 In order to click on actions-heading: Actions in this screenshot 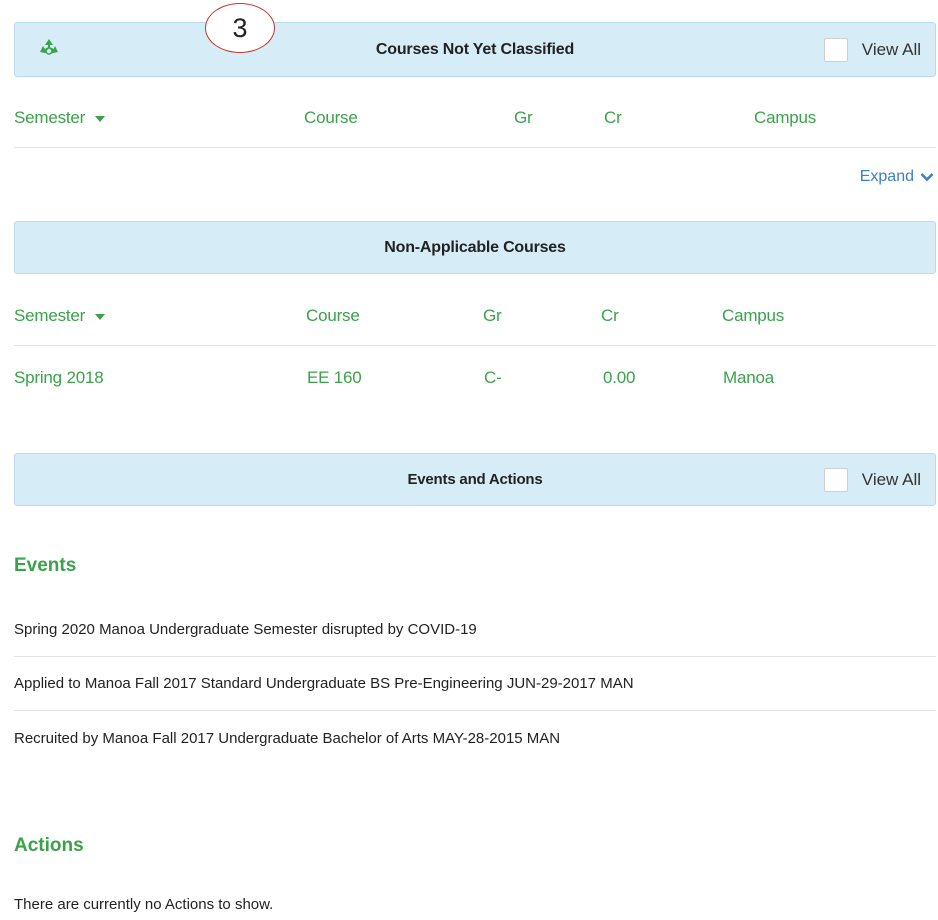, I will do `click(49, 845)`.